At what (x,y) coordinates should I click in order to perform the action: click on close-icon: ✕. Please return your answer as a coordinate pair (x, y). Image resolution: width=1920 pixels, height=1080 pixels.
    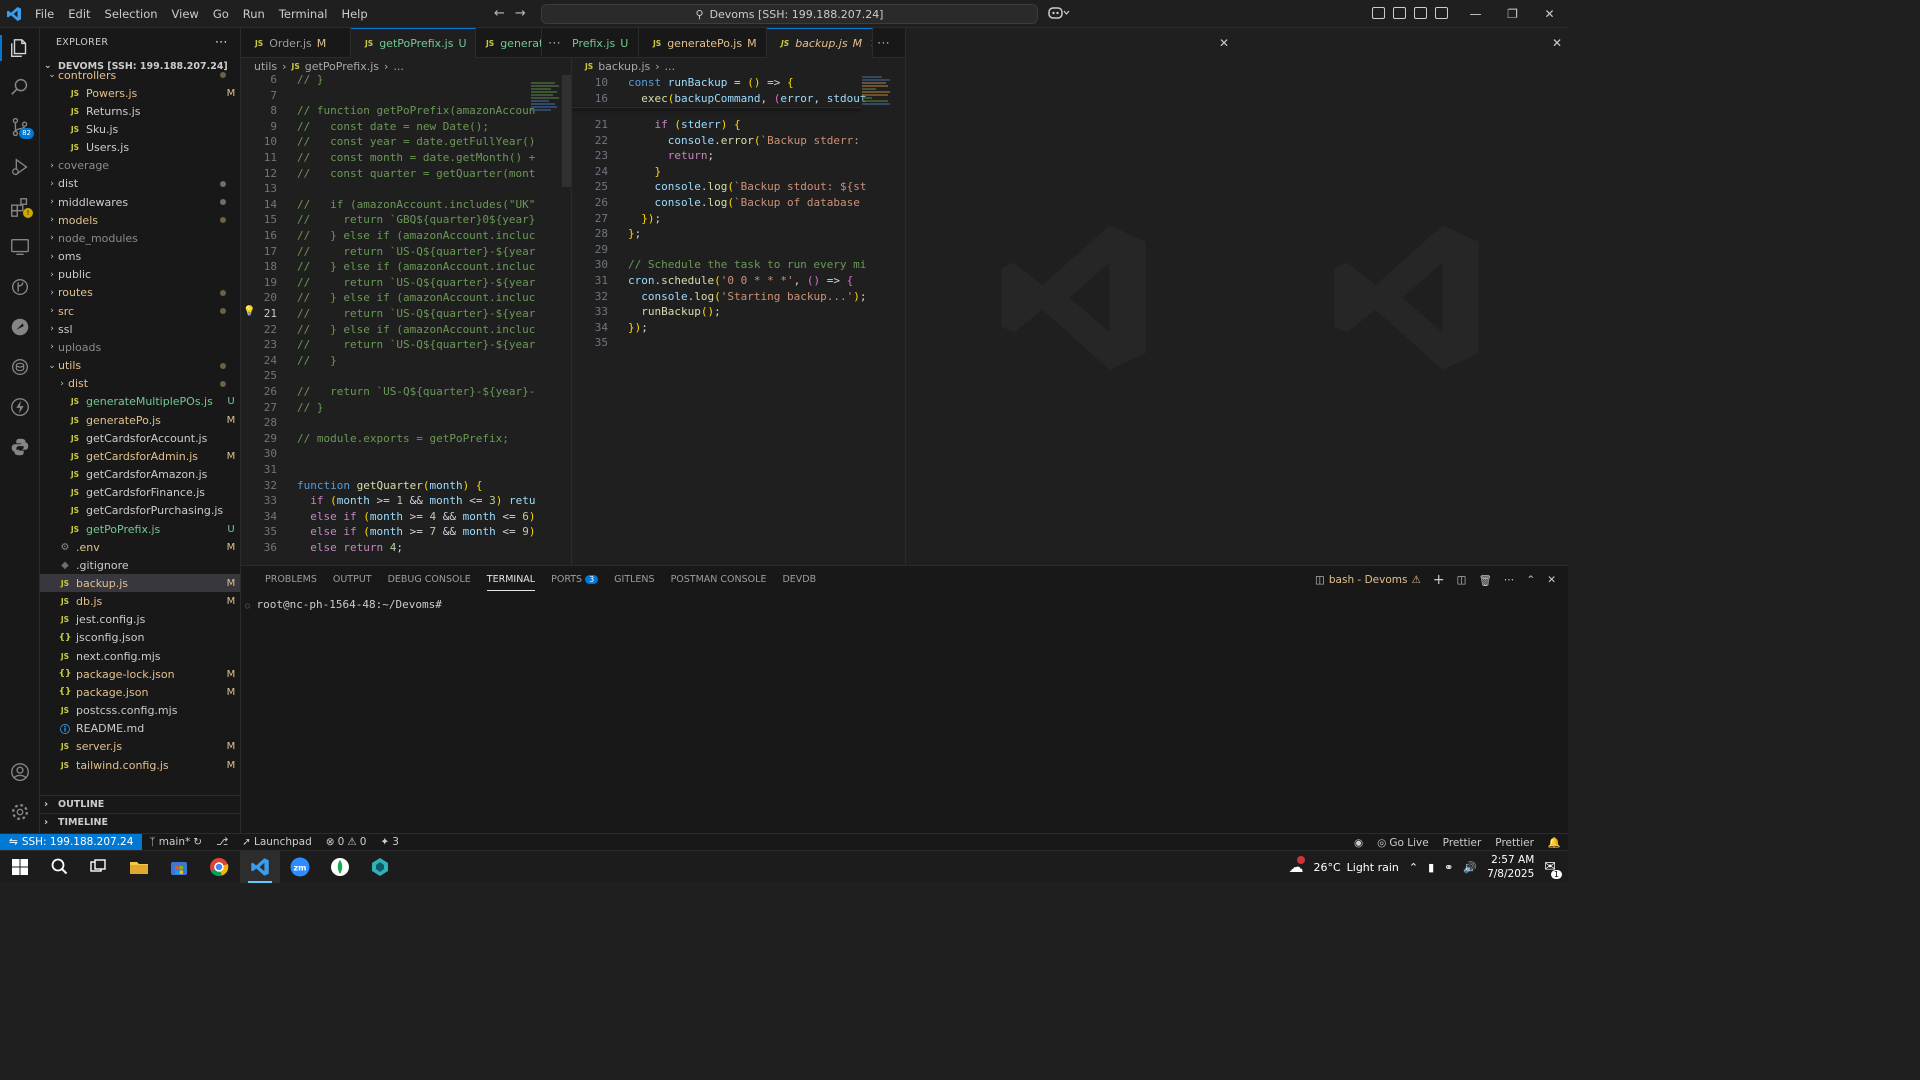
    Looking at the image, I should click on (1549, 14).